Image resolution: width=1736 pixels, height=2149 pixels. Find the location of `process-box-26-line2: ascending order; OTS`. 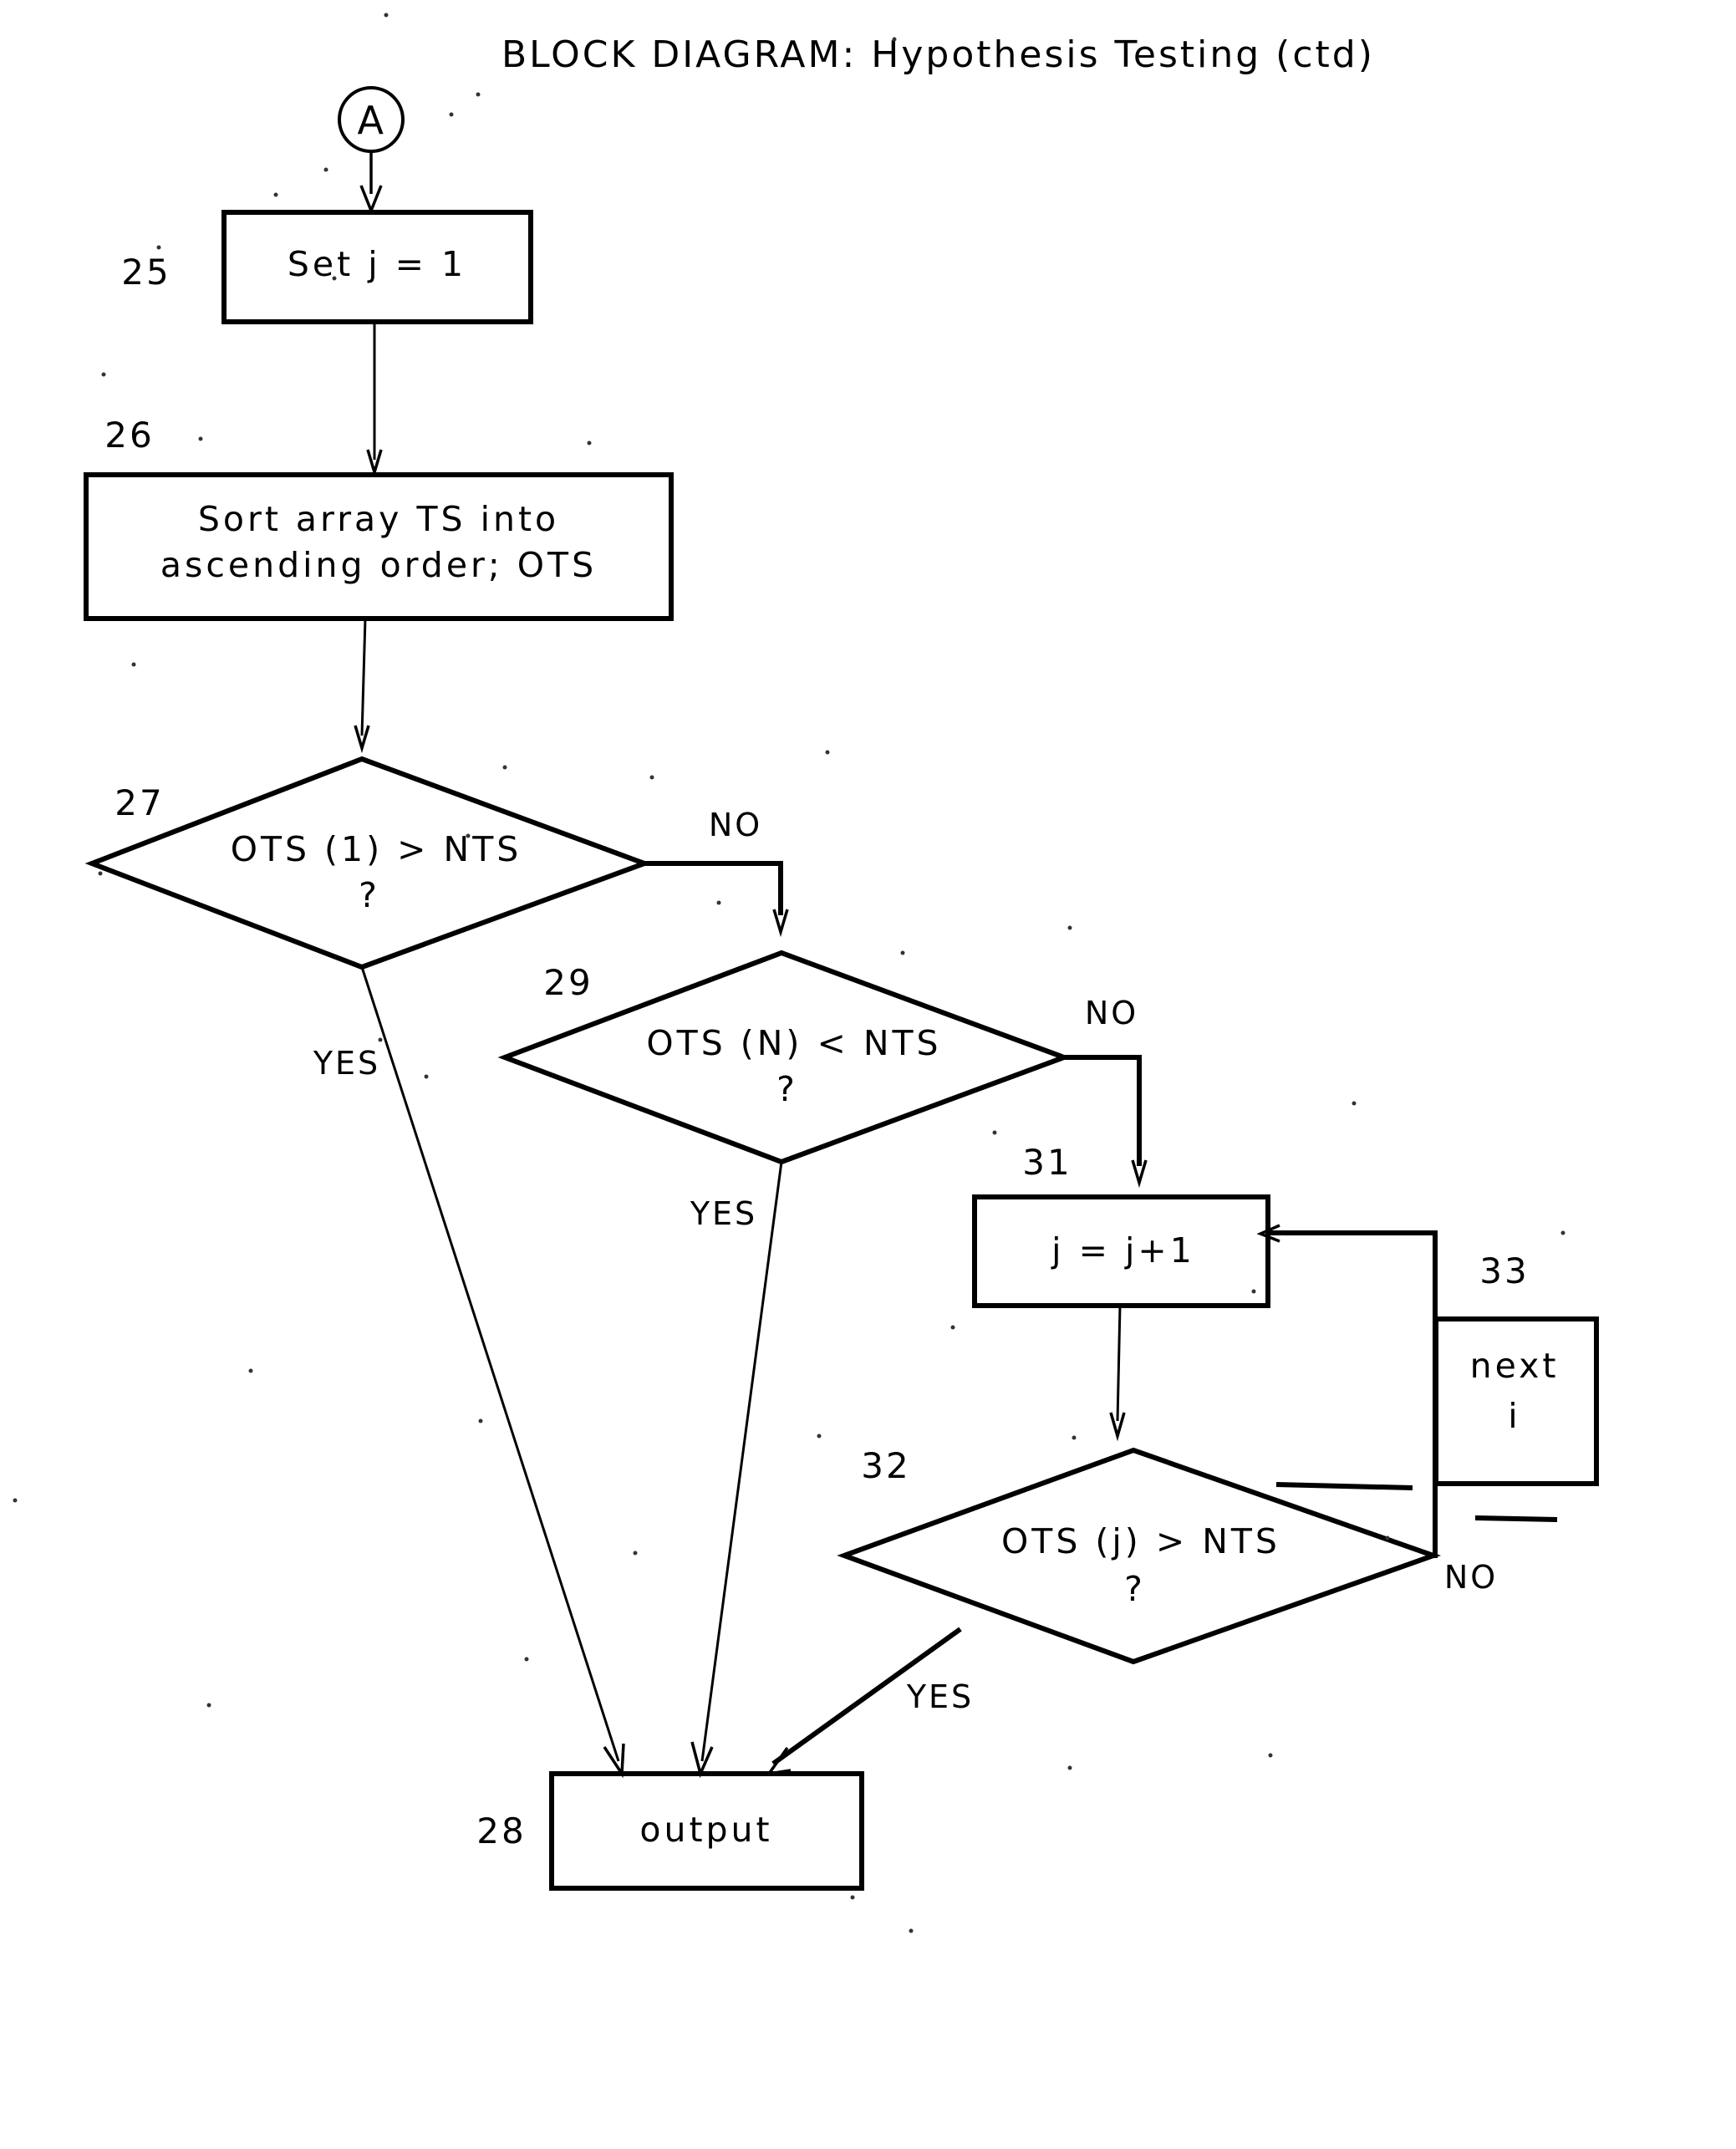

process-box-26-line2: ascending order; OTS is located at coordinates (378, 565).